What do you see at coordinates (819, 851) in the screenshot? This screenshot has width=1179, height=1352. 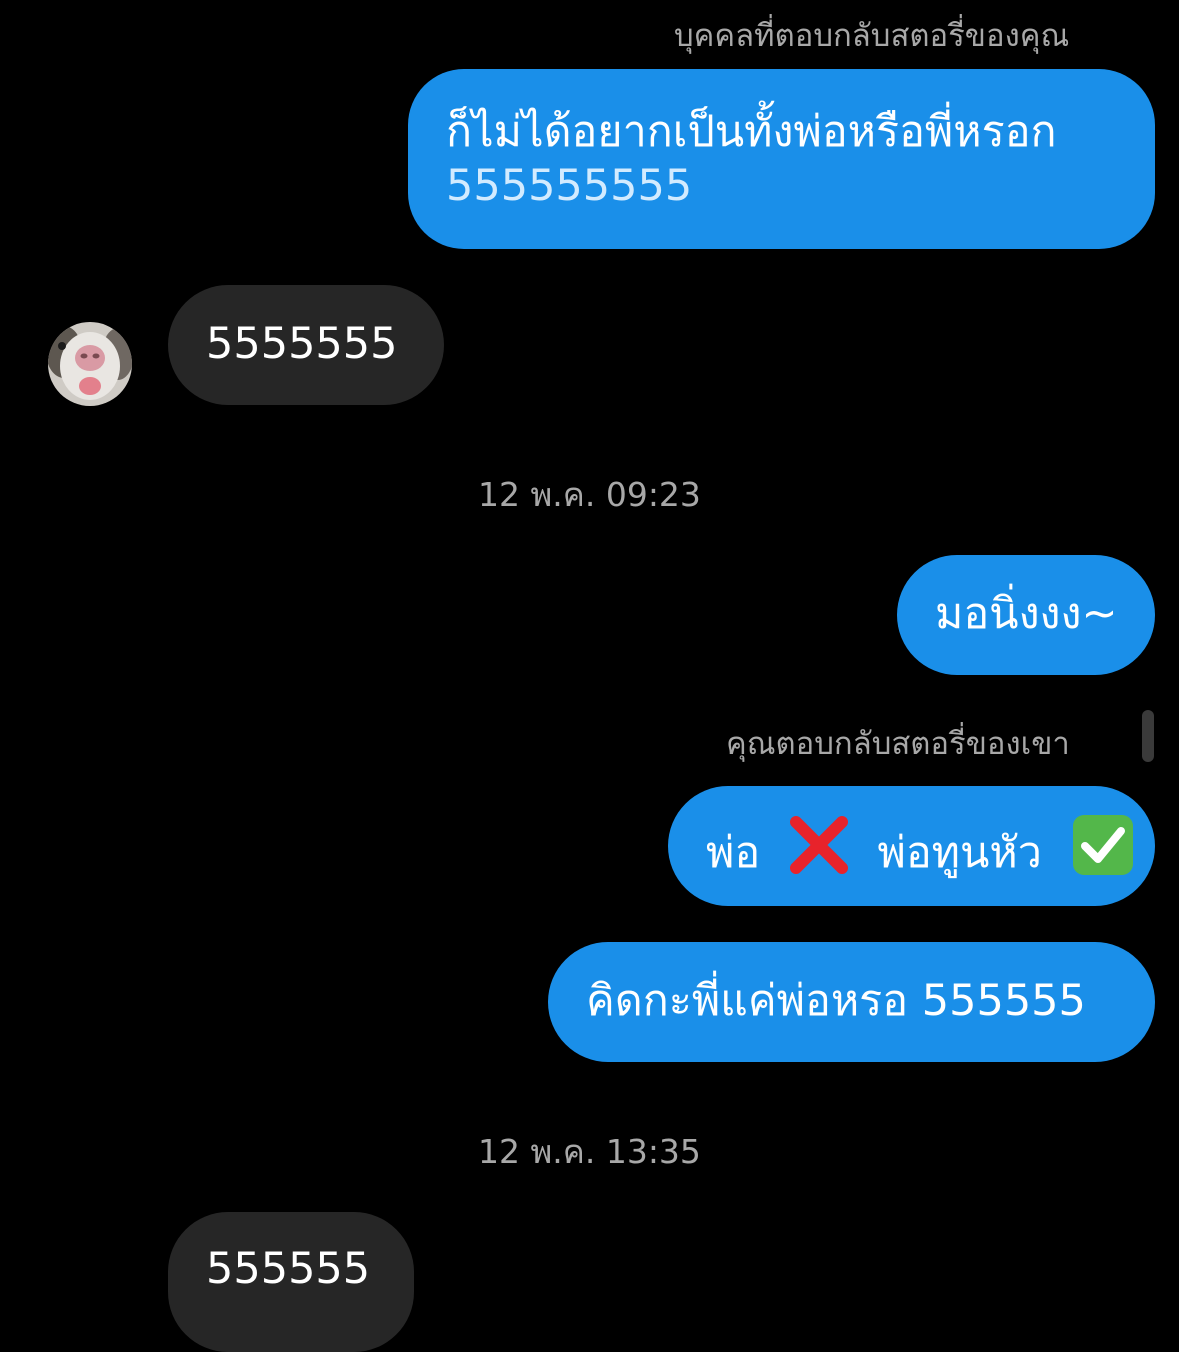 I see `cross-mark-icon` at bounding box center [819, 851].